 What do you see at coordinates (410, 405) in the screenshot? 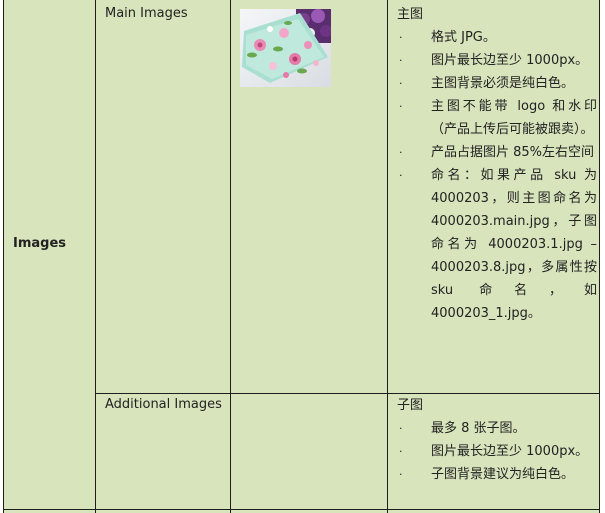
I see `additional-images-title: 子图` at bounding box center [410, 405].